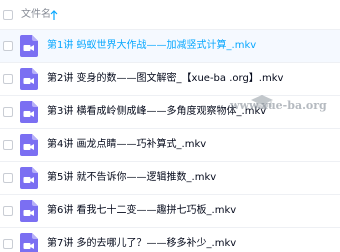  What do you see at coordinates (141, 244) in the screenshot?
I see `file-name: 第7讲 多的去哪儿了？——移多补少_.mkv` at bounding box center [141, 244].